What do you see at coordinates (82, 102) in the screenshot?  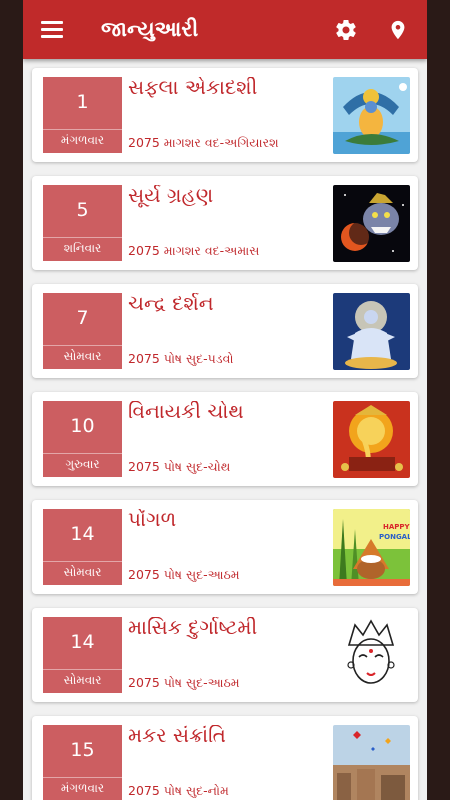 I see `day-number: 1` at bounding box center [82, 102].